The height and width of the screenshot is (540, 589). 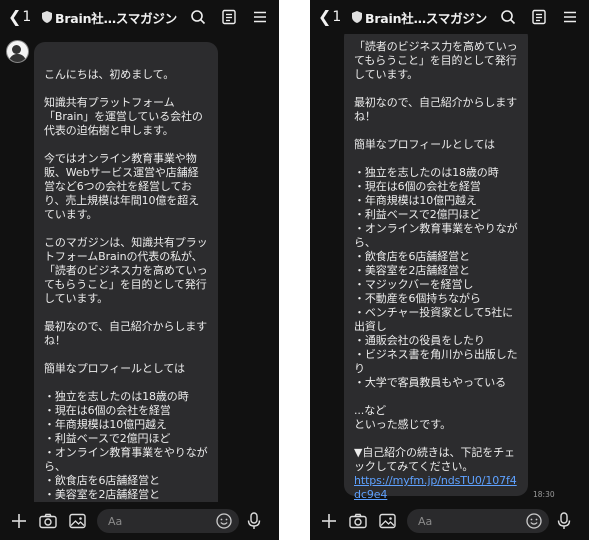 What do you see at coordinates (17, 51) in the screenshot?
I see `avatar` at bounding box center [17, 51].